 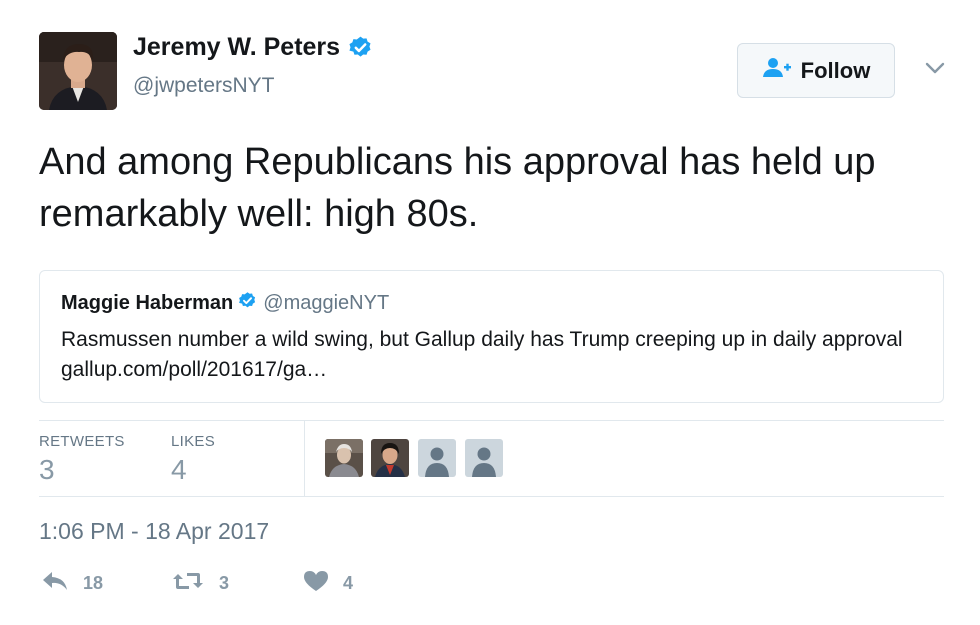 I want to click on retweet-icon, so click(x=188, y=583).